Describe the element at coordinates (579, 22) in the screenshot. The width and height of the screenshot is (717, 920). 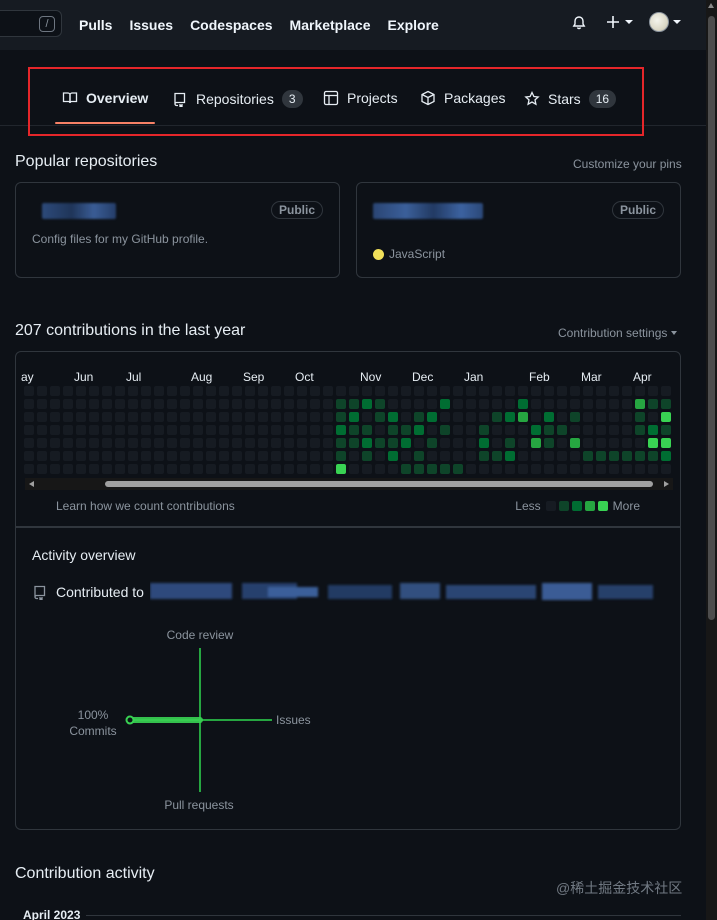
I see `bell-icon` at that location.